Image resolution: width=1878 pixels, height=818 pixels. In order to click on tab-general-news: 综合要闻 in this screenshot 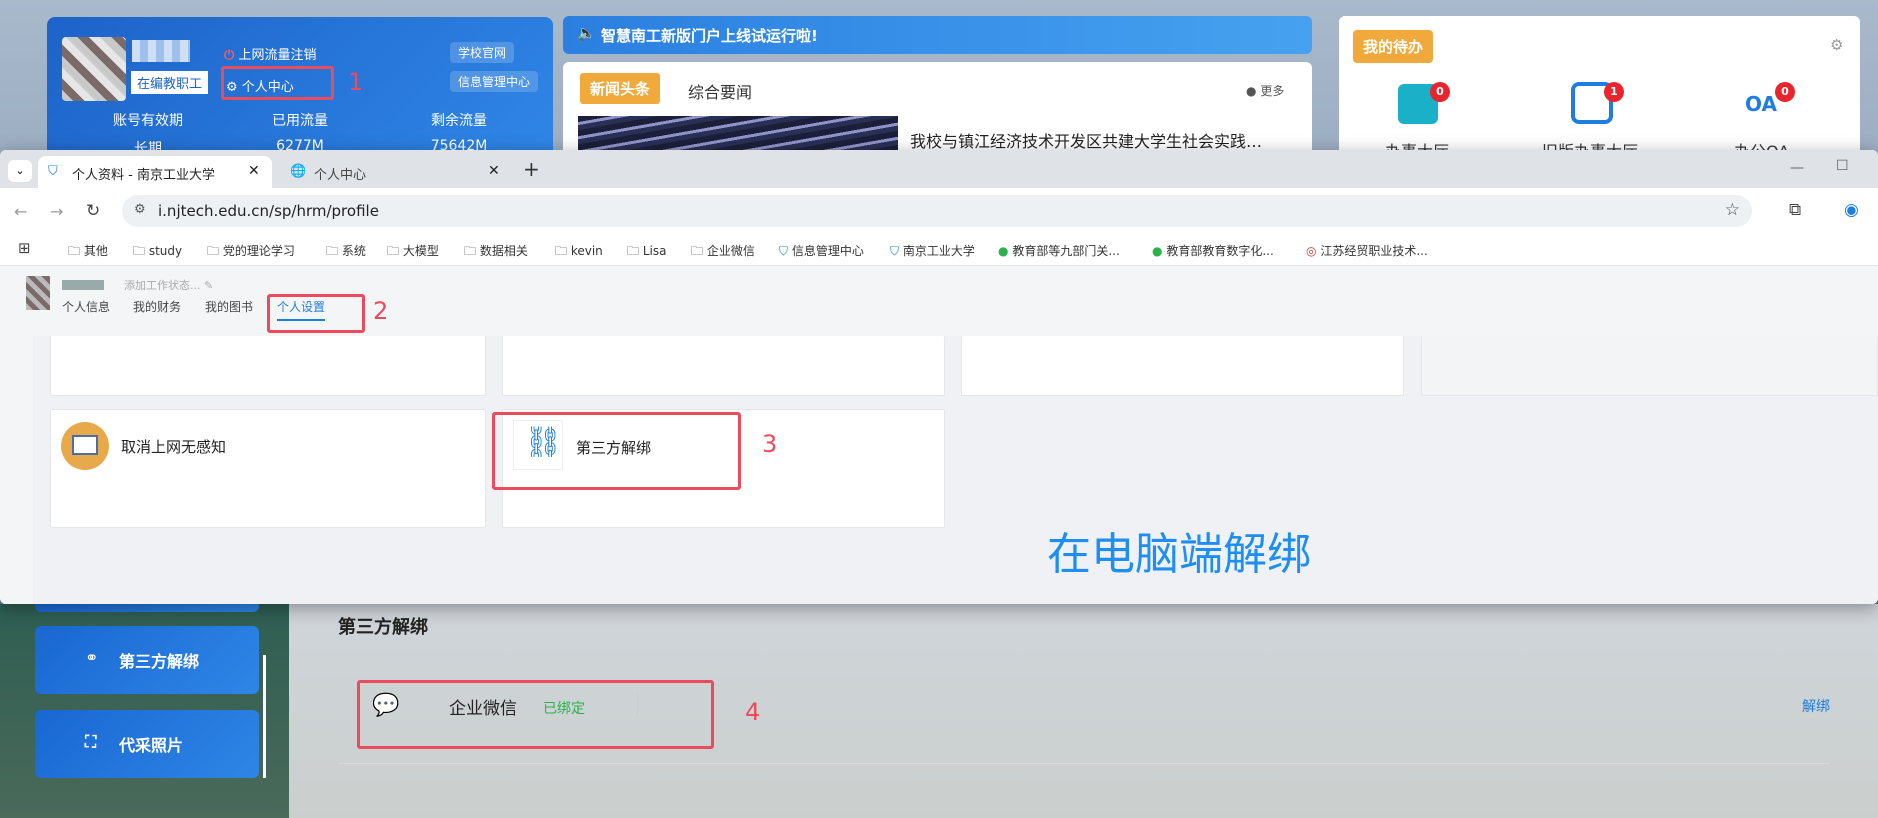, I will do `click(720, 91)`.